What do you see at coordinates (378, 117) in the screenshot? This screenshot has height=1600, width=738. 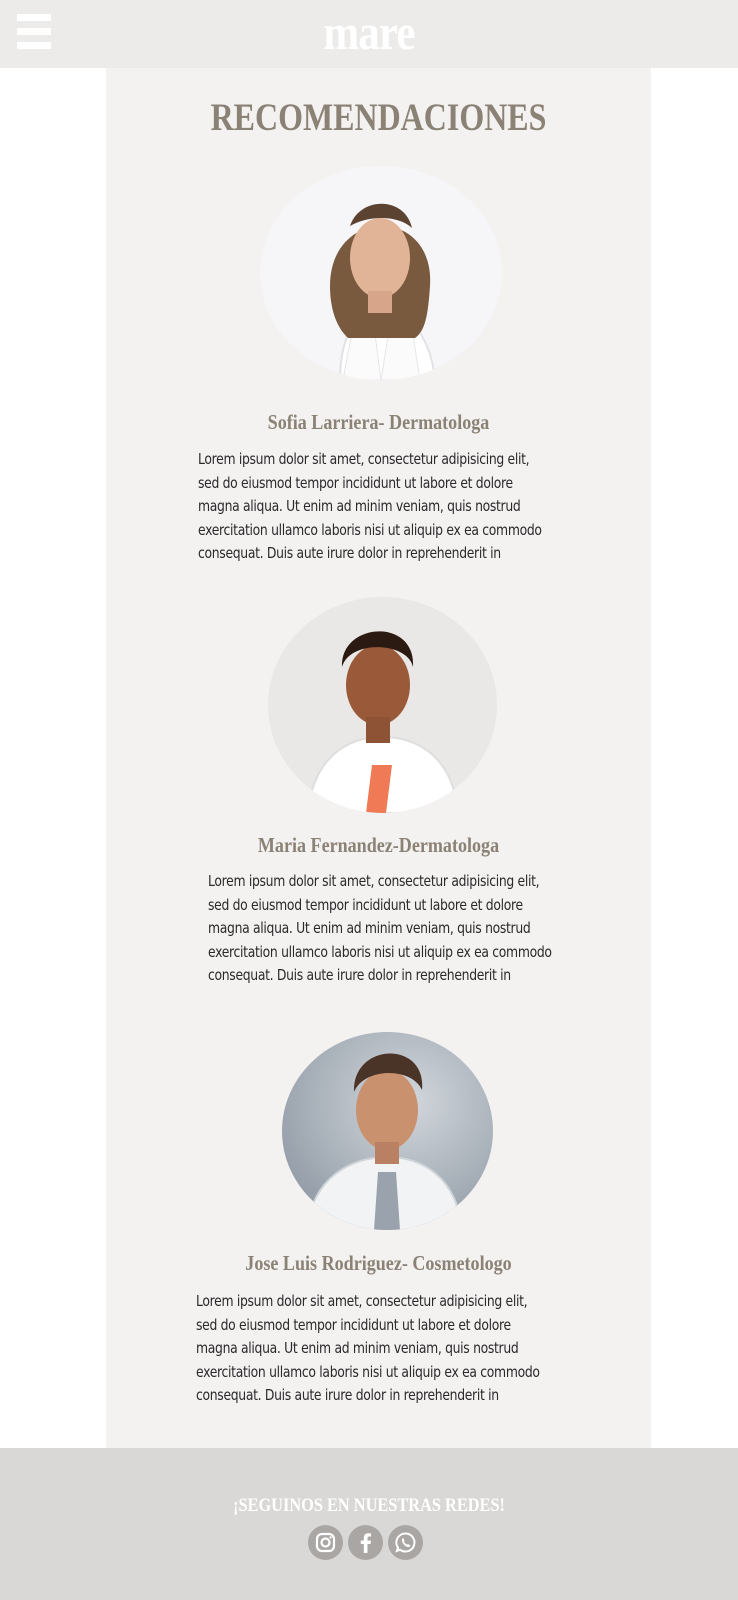 I see `page-title: RECOMENDACIONES` at bounding box center [378, 117].